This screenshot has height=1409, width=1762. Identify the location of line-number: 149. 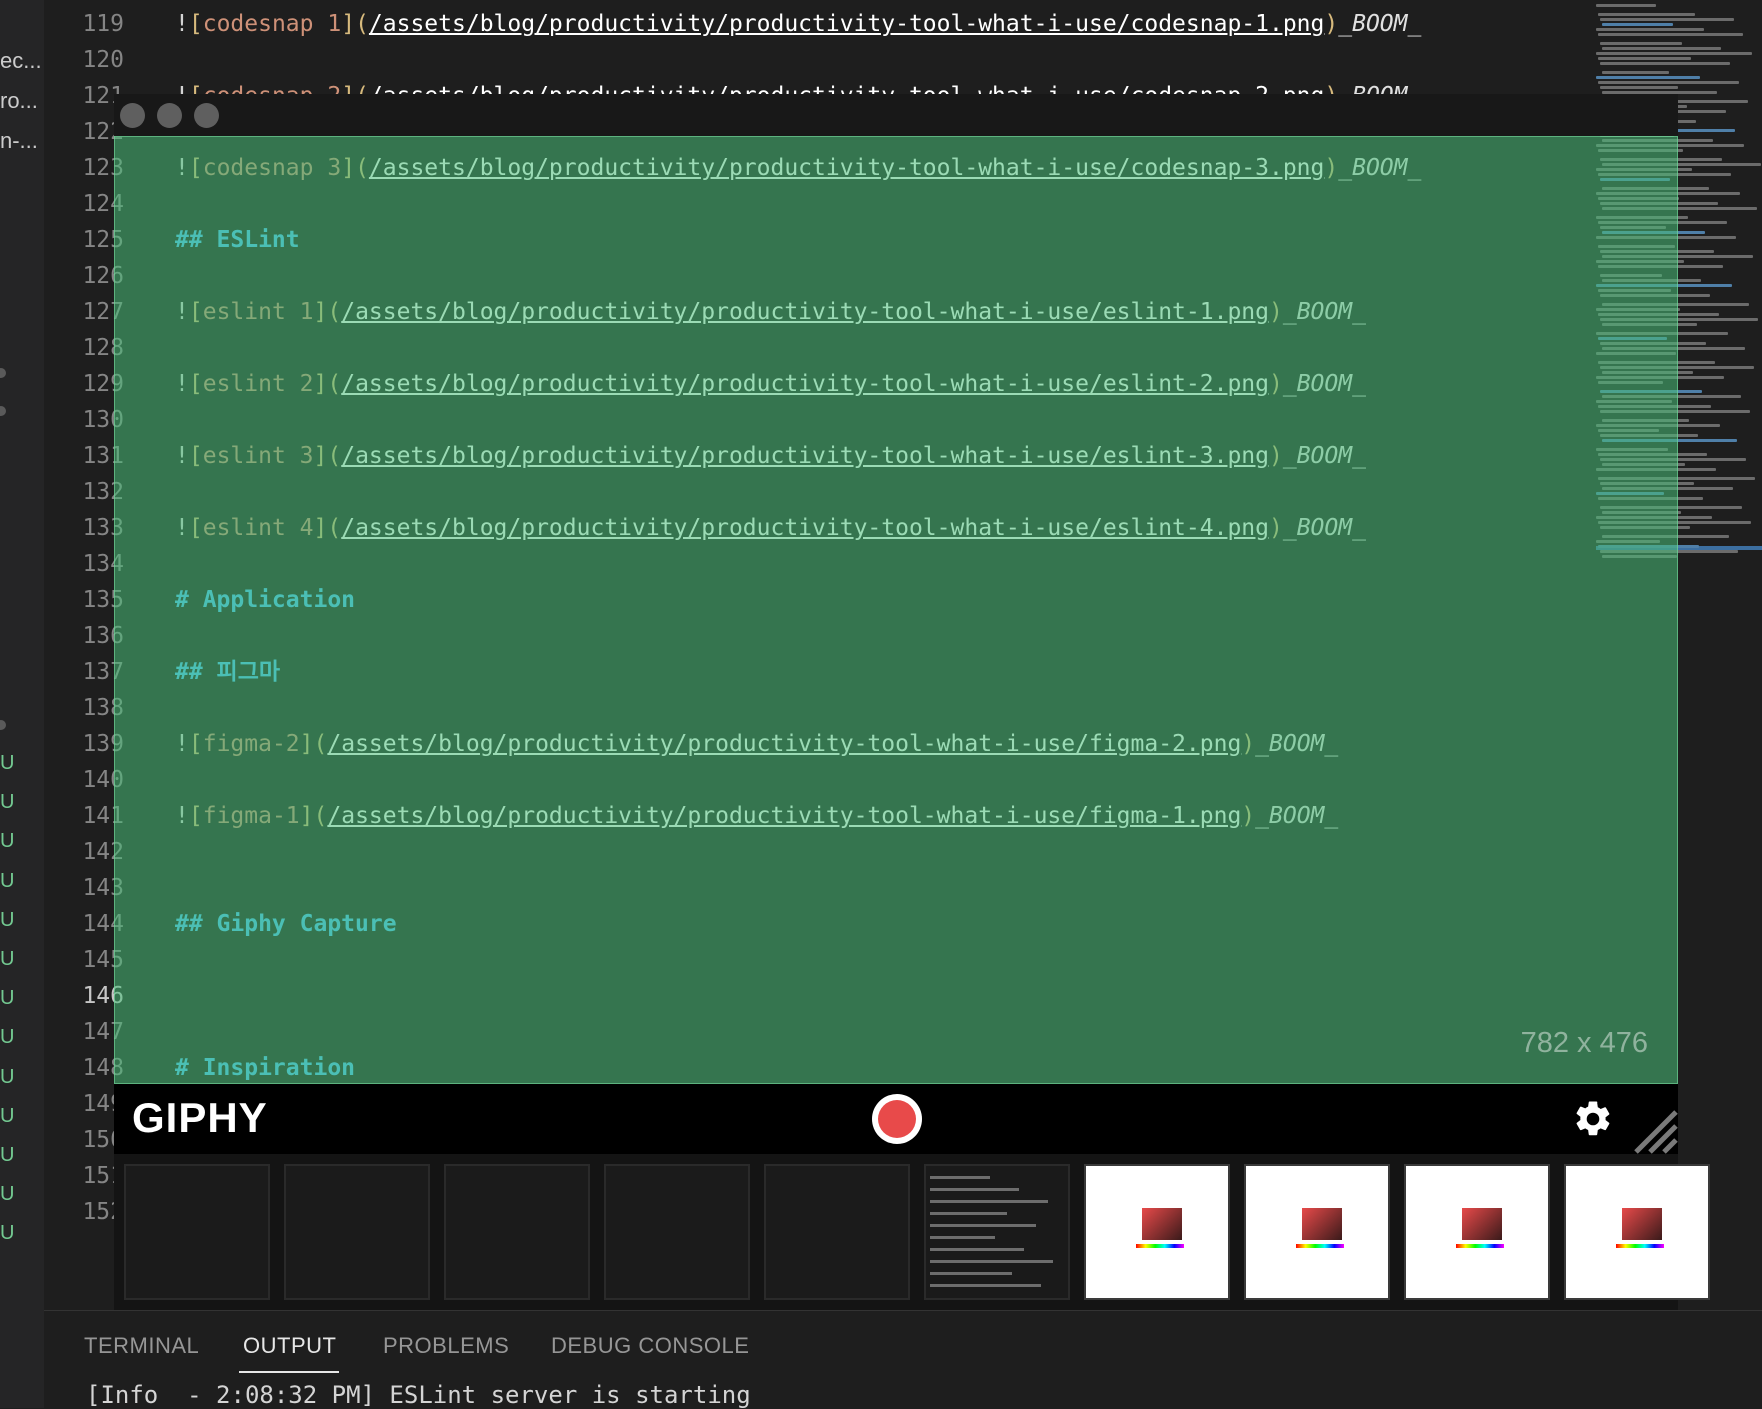
(103, 1104).